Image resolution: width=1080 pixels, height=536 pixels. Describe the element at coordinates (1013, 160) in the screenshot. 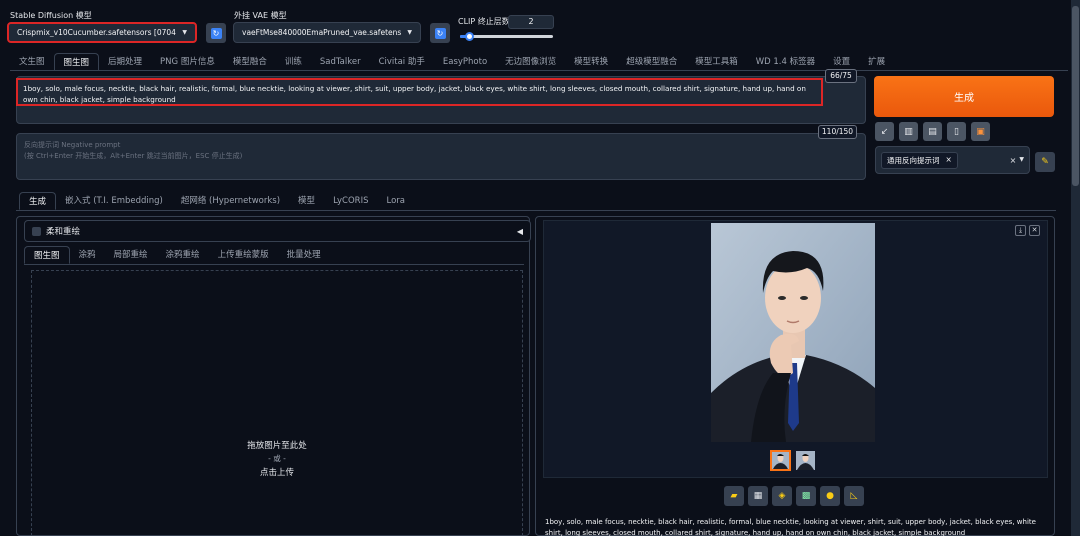

I see `clear-icon: ×` at that location.